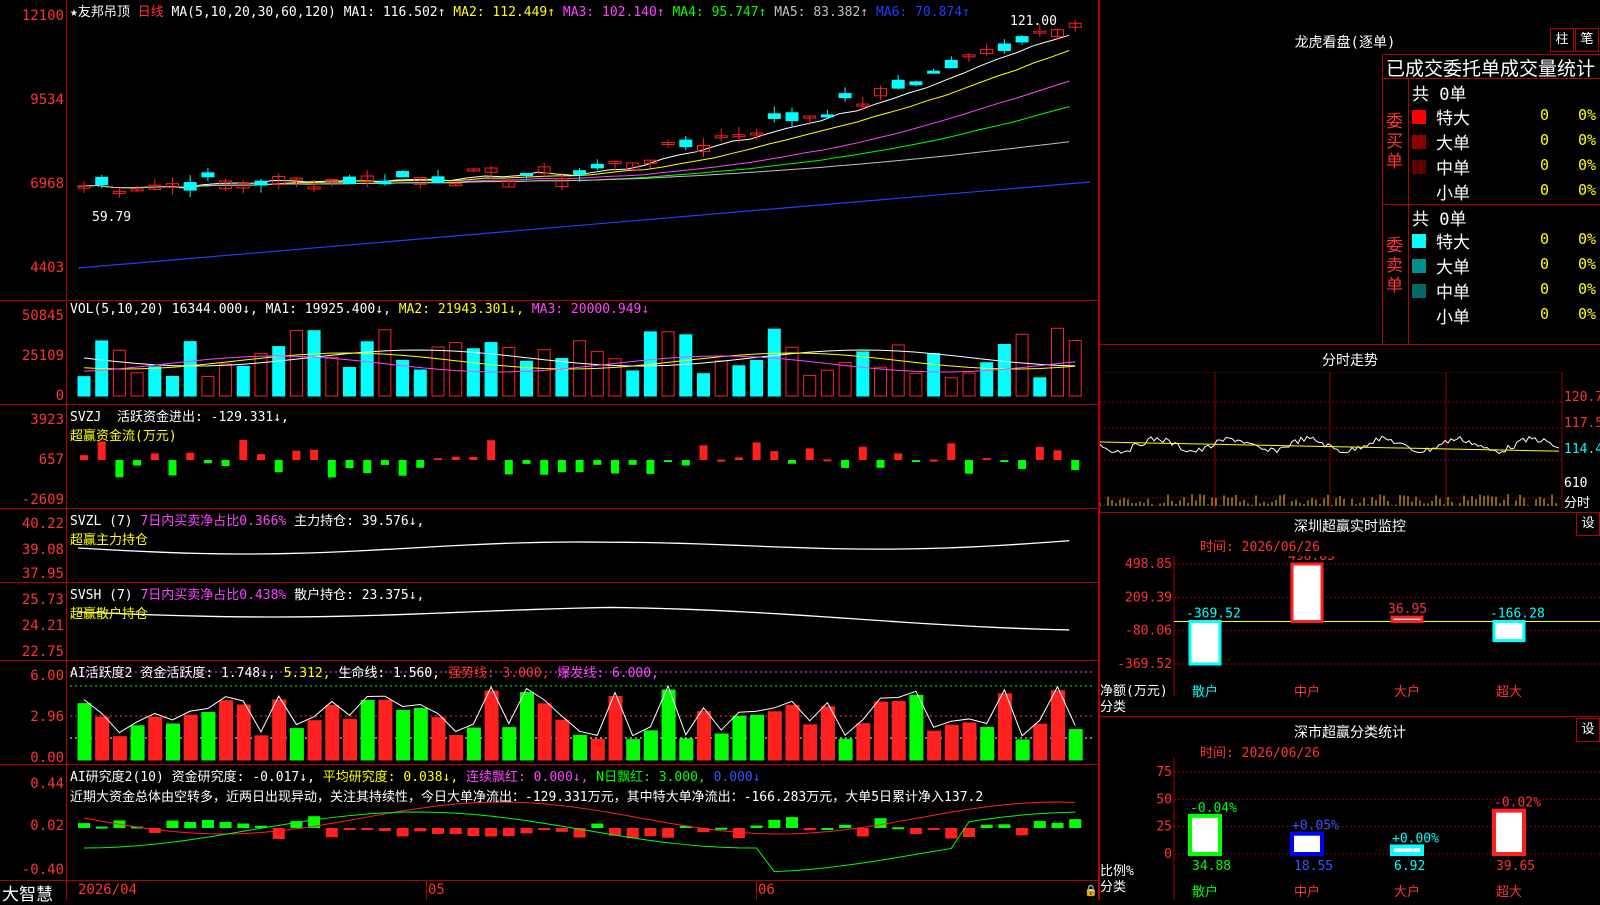 Image resolution: width=1600 pixels, height=905 pixels. Describe the element at coordinates (1164, 827) in the screenshot. I see `classify-ytick: 25` at that location.